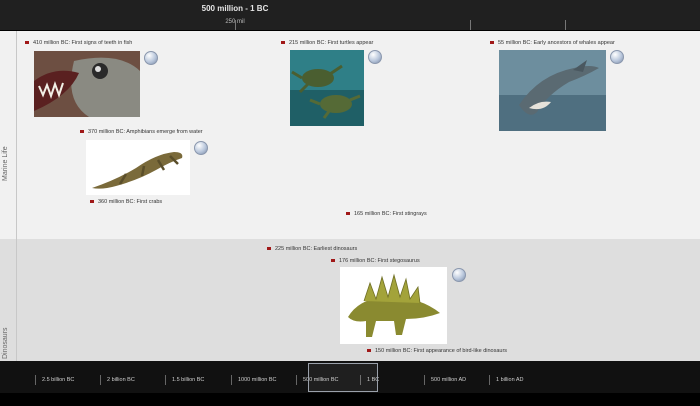 The width and height of the screenshot is (700, 406). I want to click on scale-label: 250 mil, so click(235, 22).